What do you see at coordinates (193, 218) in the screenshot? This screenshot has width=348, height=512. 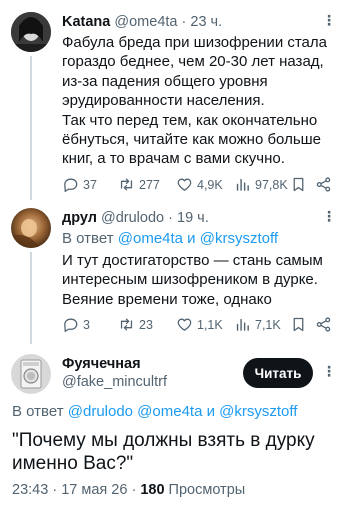 I see `tweet-time: 19 ч.` at bounding box center [193, 218].